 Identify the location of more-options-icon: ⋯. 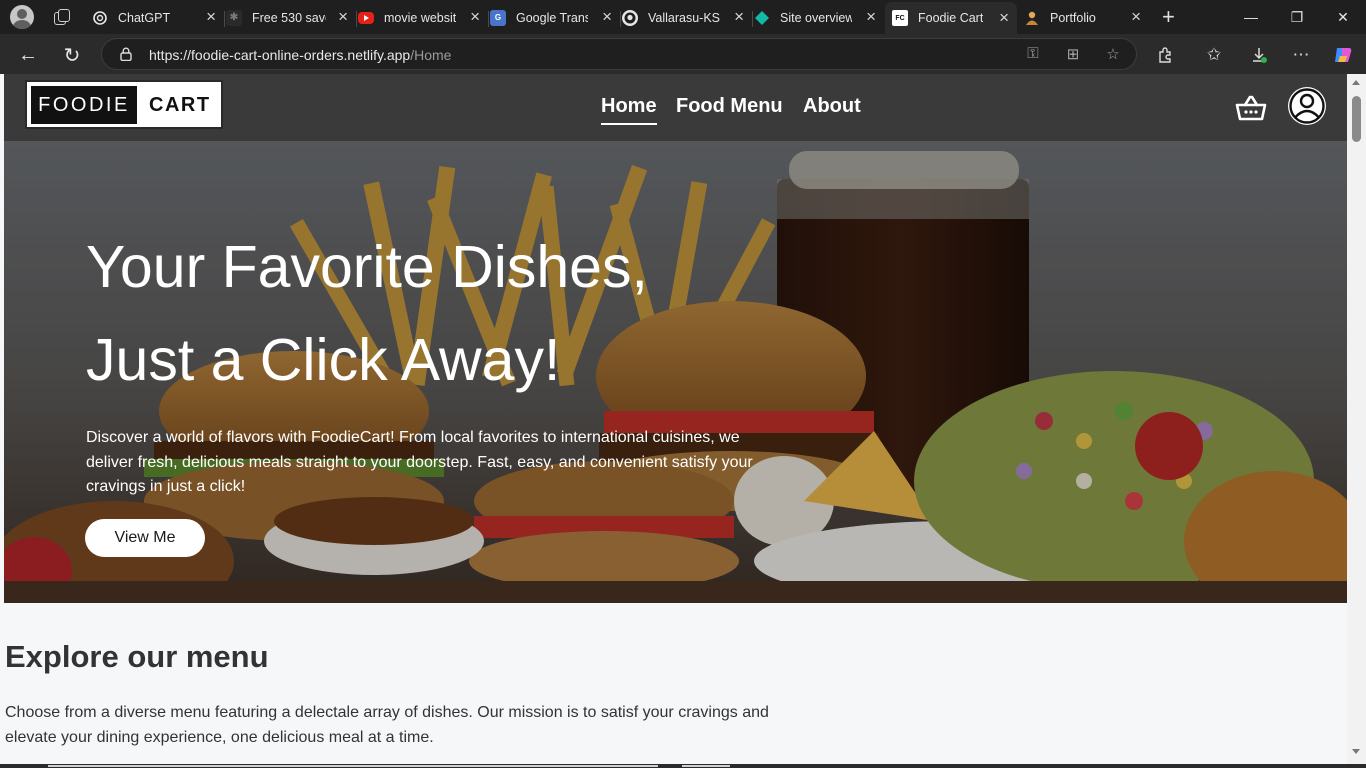
(1301, 55).